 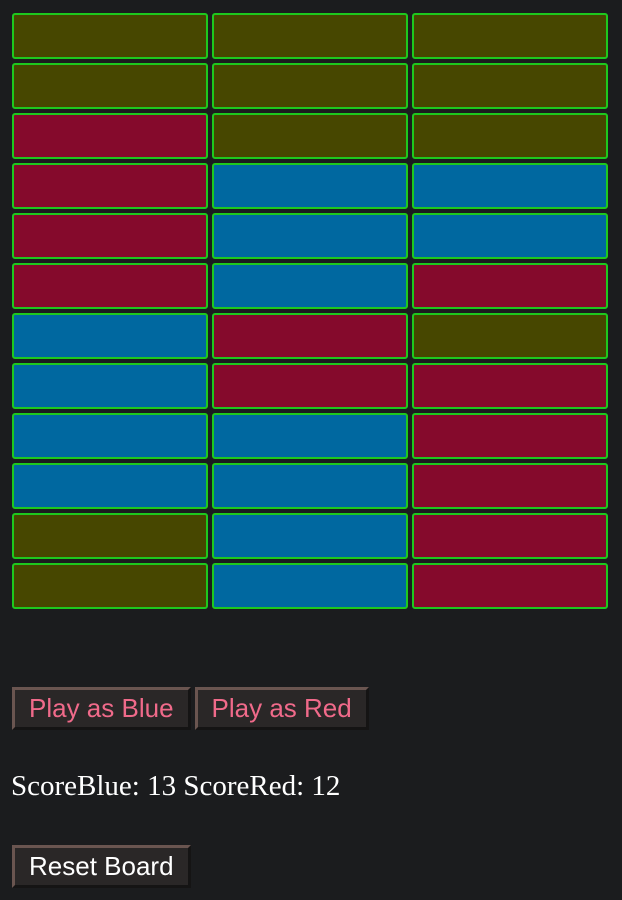 I want to click on play-as-blue-button: Play as Blue, so click(x=101, y=708).